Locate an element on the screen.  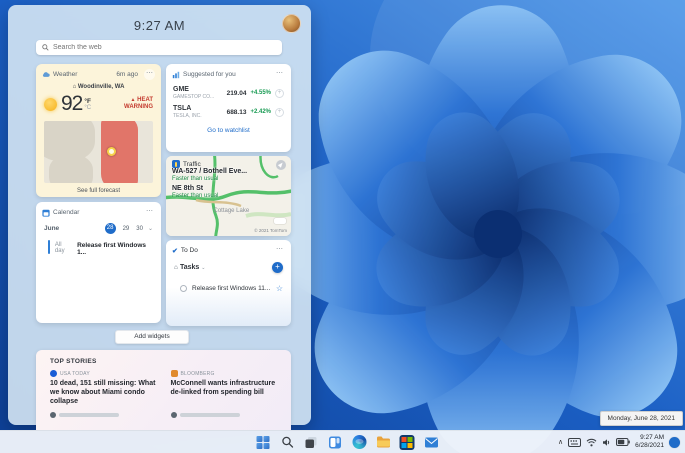
traffic-route: NE 8th St is located at coordinates (188, 188).